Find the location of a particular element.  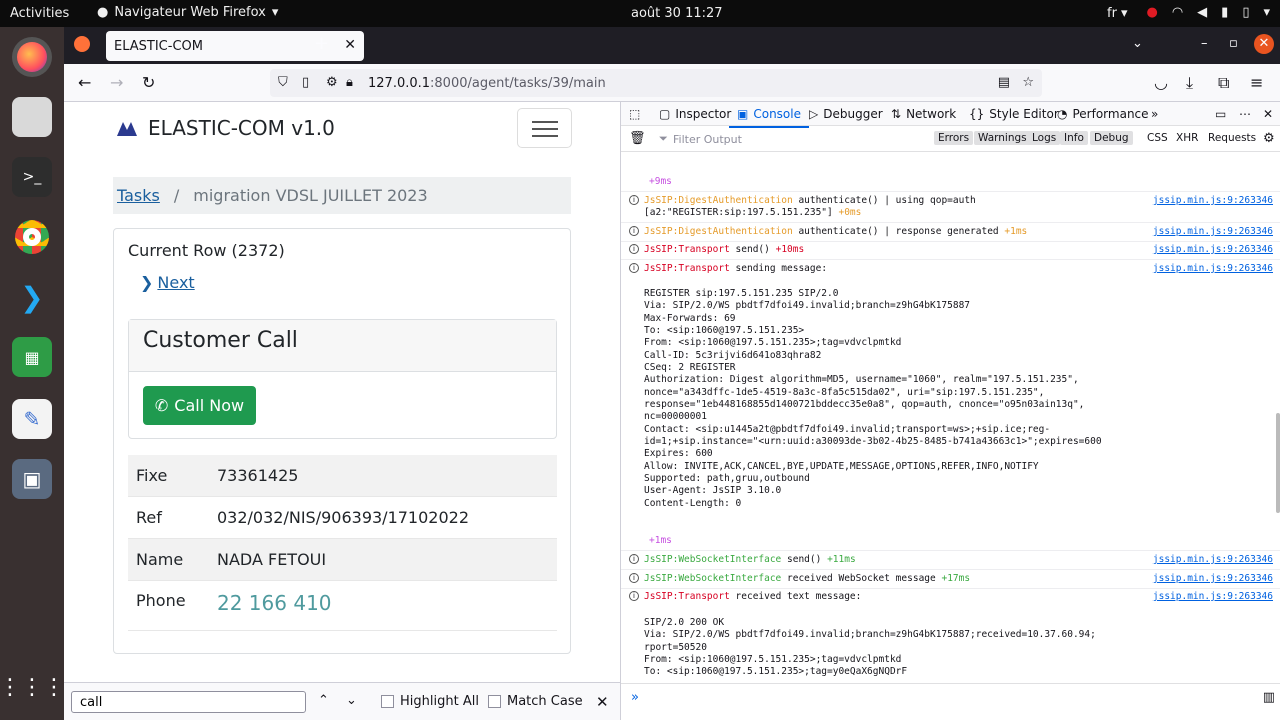

highlight-all-checkbox: Highlight All is located at coordinates (430, 701).